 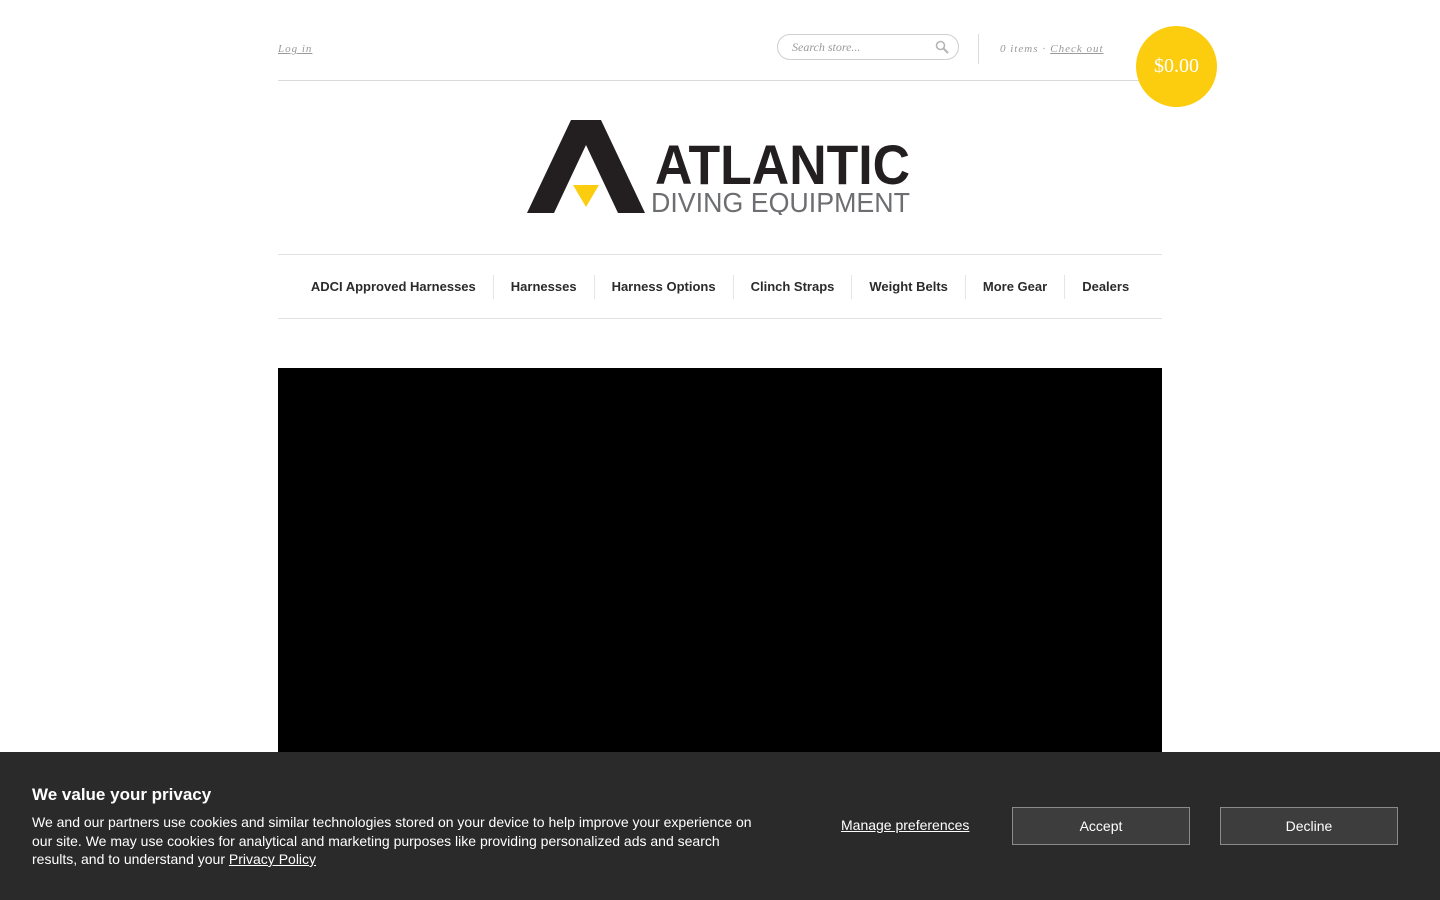 I want to click on nav-item-more-gear: More Gear, so click(x=1014, y=286).